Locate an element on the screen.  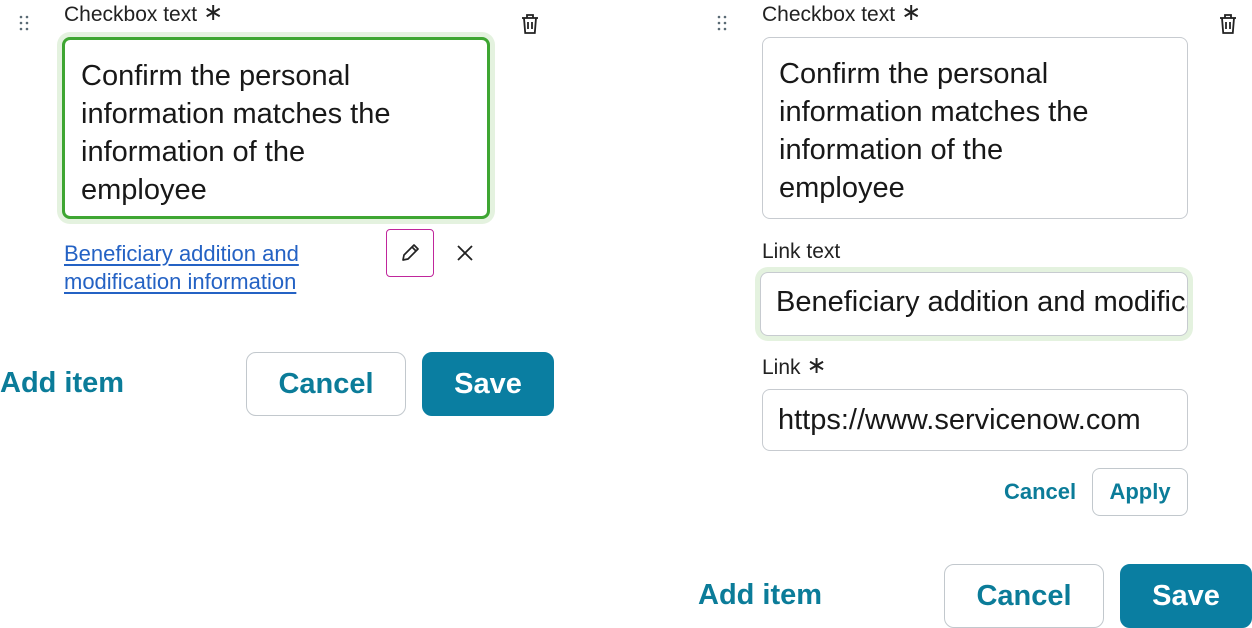
remove-link-button is located at coordinates (465, 253).